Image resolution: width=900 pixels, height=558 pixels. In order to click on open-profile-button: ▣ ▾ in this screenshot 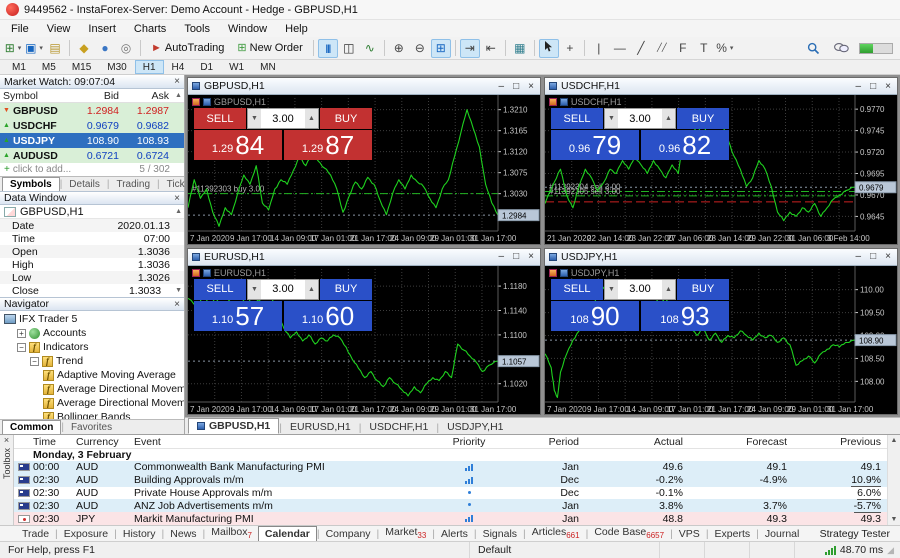, I will do `click(34, 48)`.